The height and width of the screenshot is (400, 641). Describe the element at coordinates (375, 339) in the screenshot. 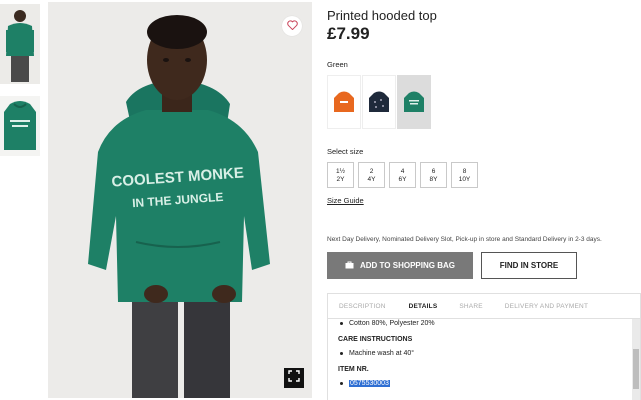

I see `care-heading: CARE INSTRUCTIONS` at that location.